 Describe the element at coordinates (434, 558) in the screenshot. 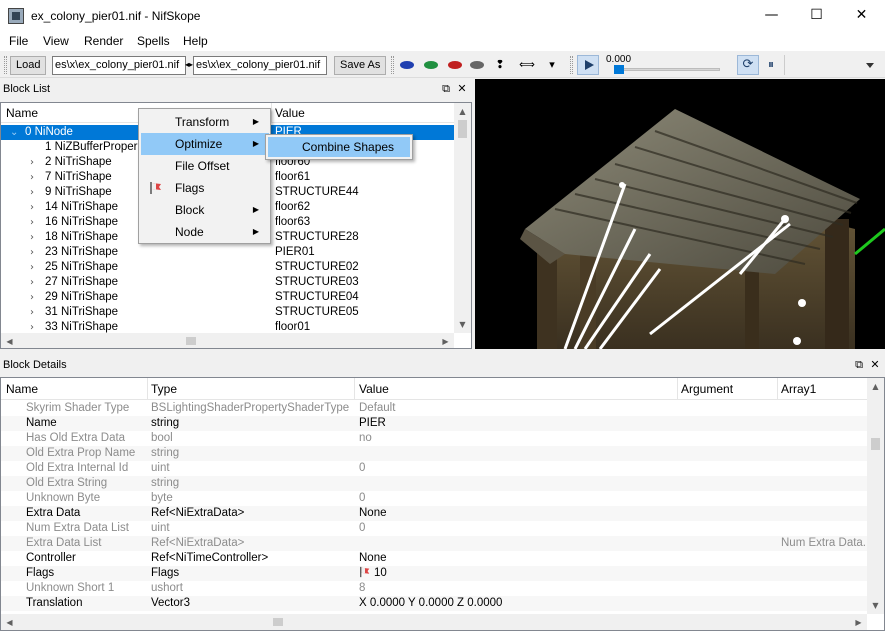

I see `table-row: Controller Ref<NiTimeController> None` at that location.